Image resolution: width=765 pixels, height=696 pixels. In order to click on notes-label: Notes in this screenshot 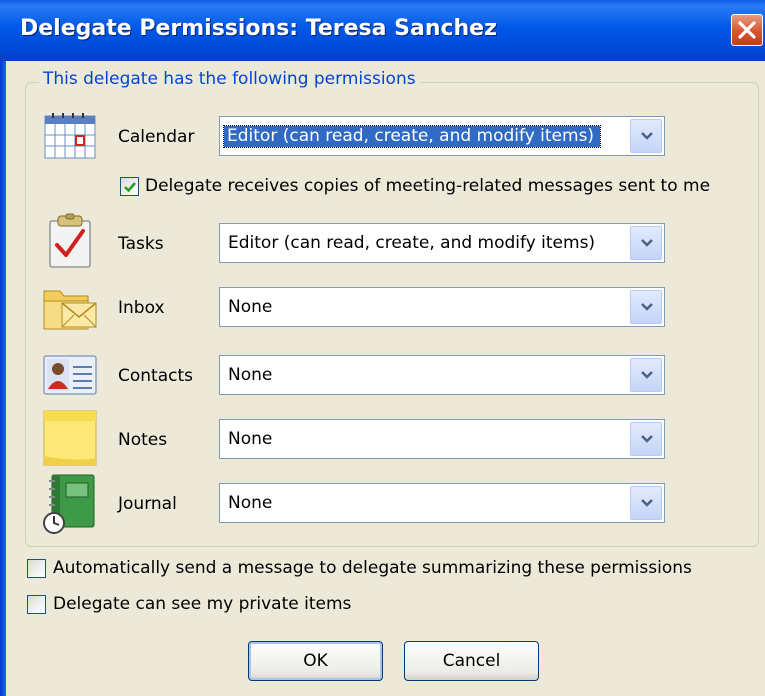, I will do `click(143, 440)`.